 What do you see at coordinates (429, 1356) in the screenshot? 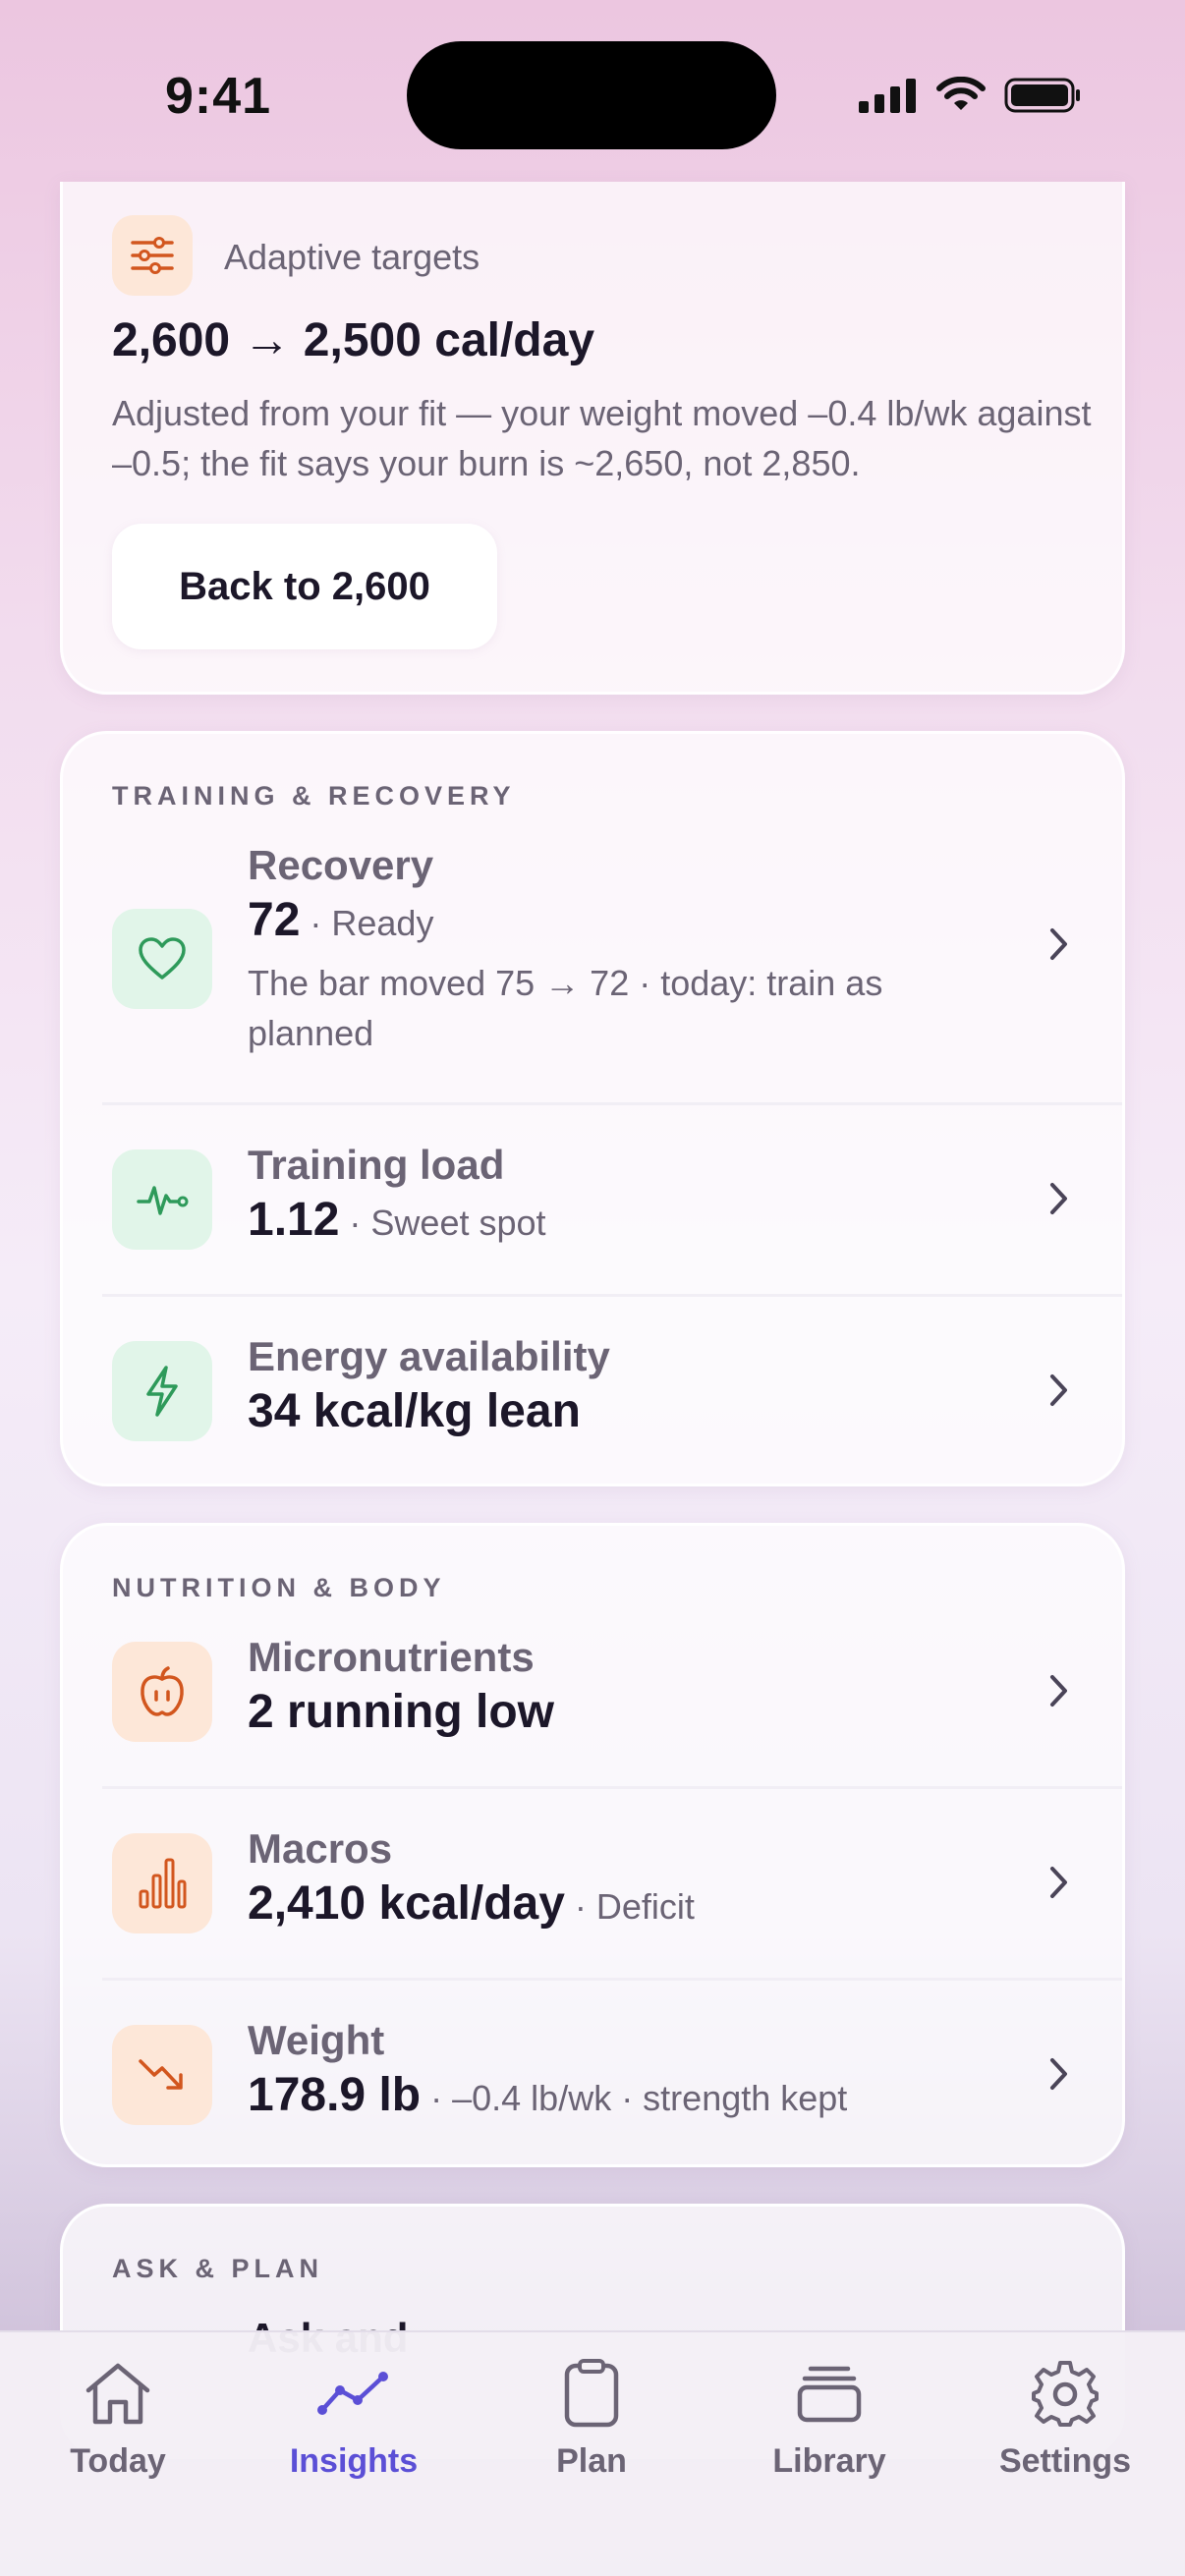
I see `energy-availability-title: Energy availability` at bounding box center [429, 1356].